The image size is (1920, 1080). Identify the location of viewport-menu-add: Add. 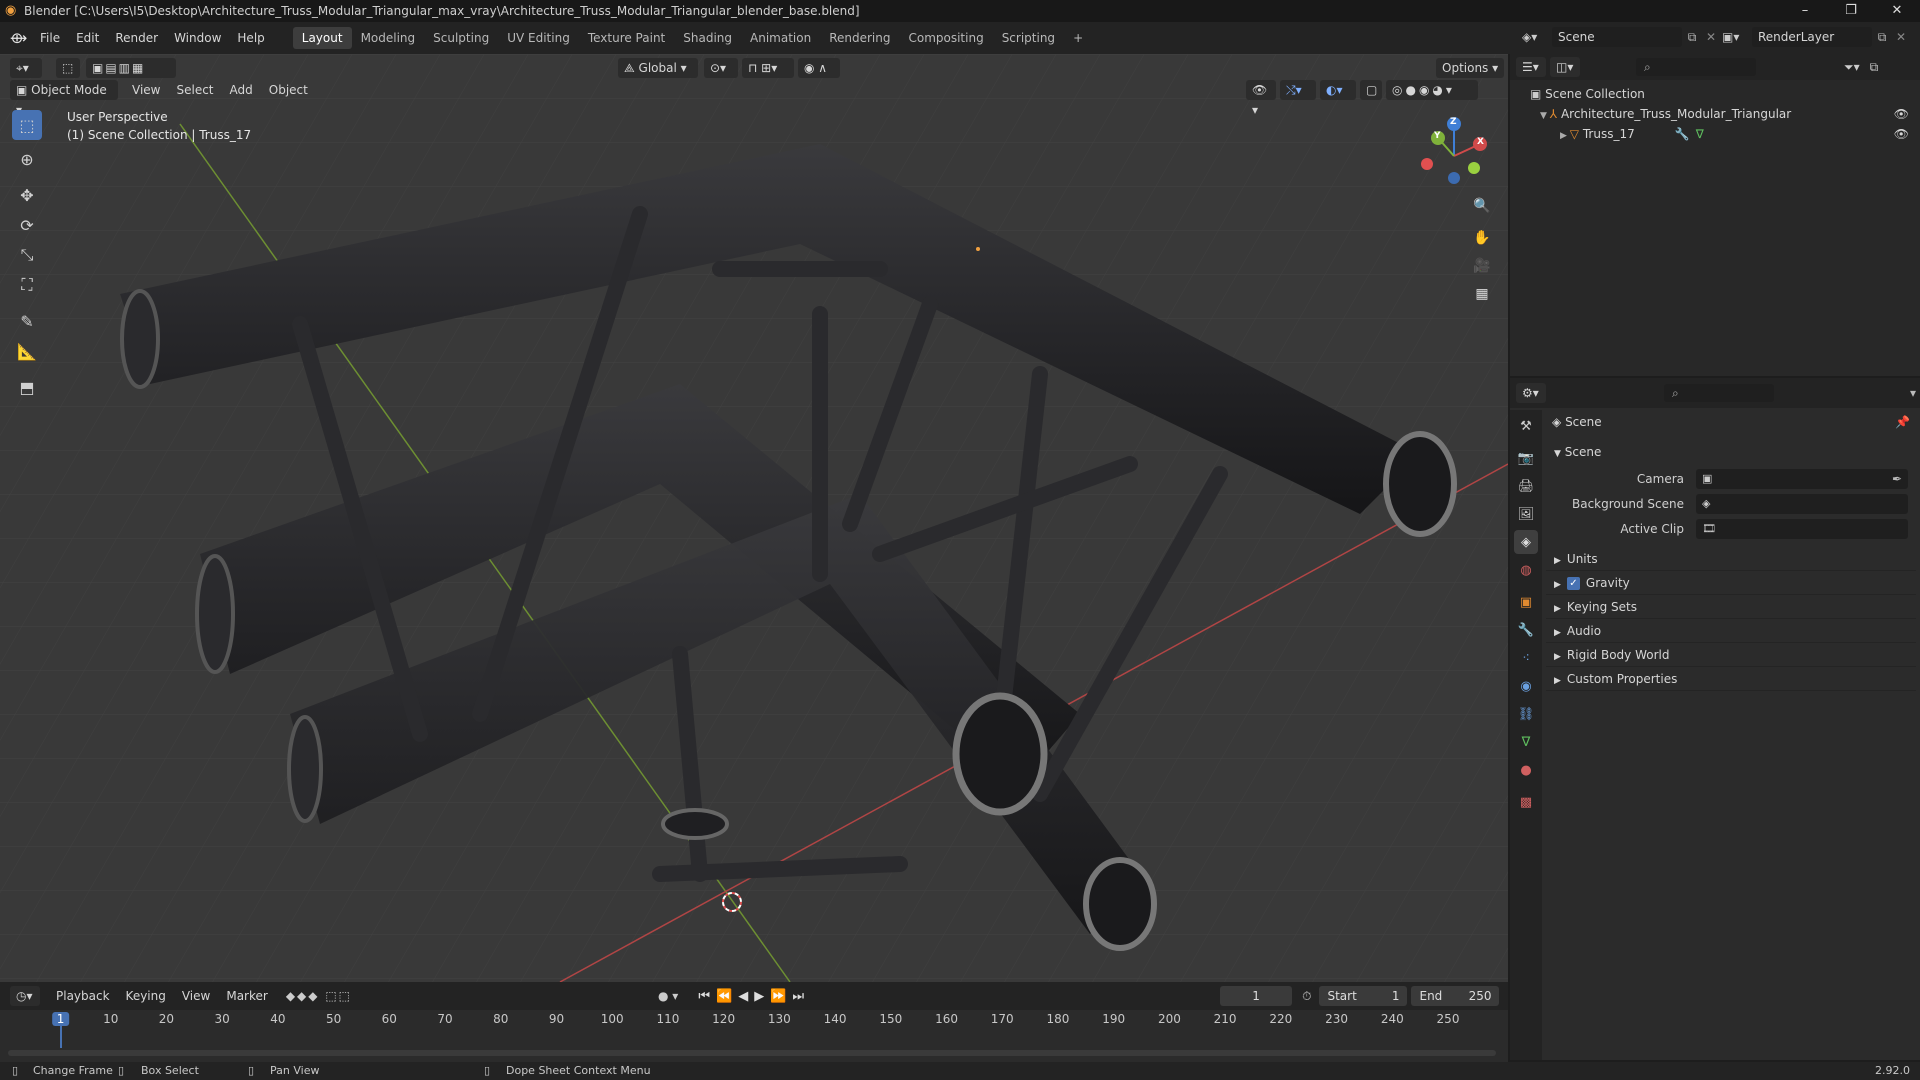
(241, 90).